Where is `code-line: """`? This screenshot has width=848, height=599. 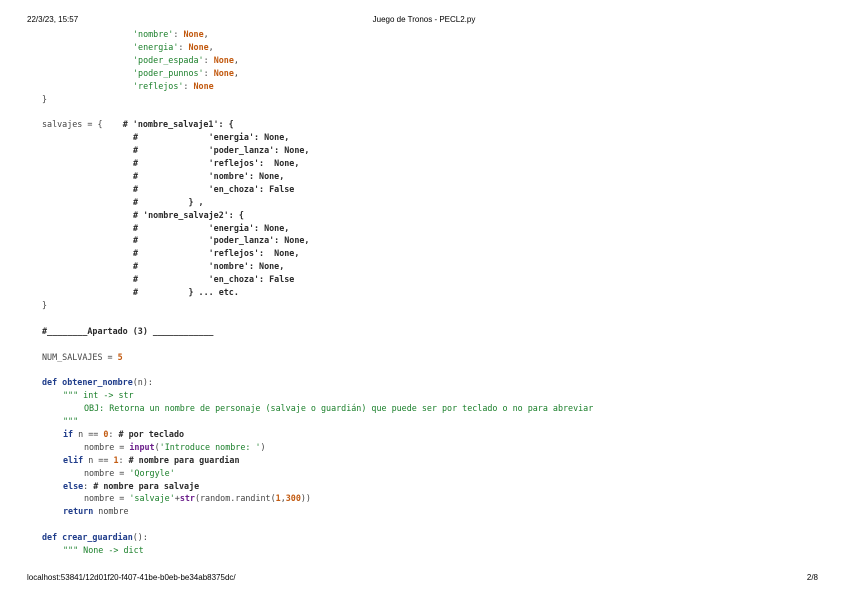 code-line: """ is located at coordinates (70, 421).